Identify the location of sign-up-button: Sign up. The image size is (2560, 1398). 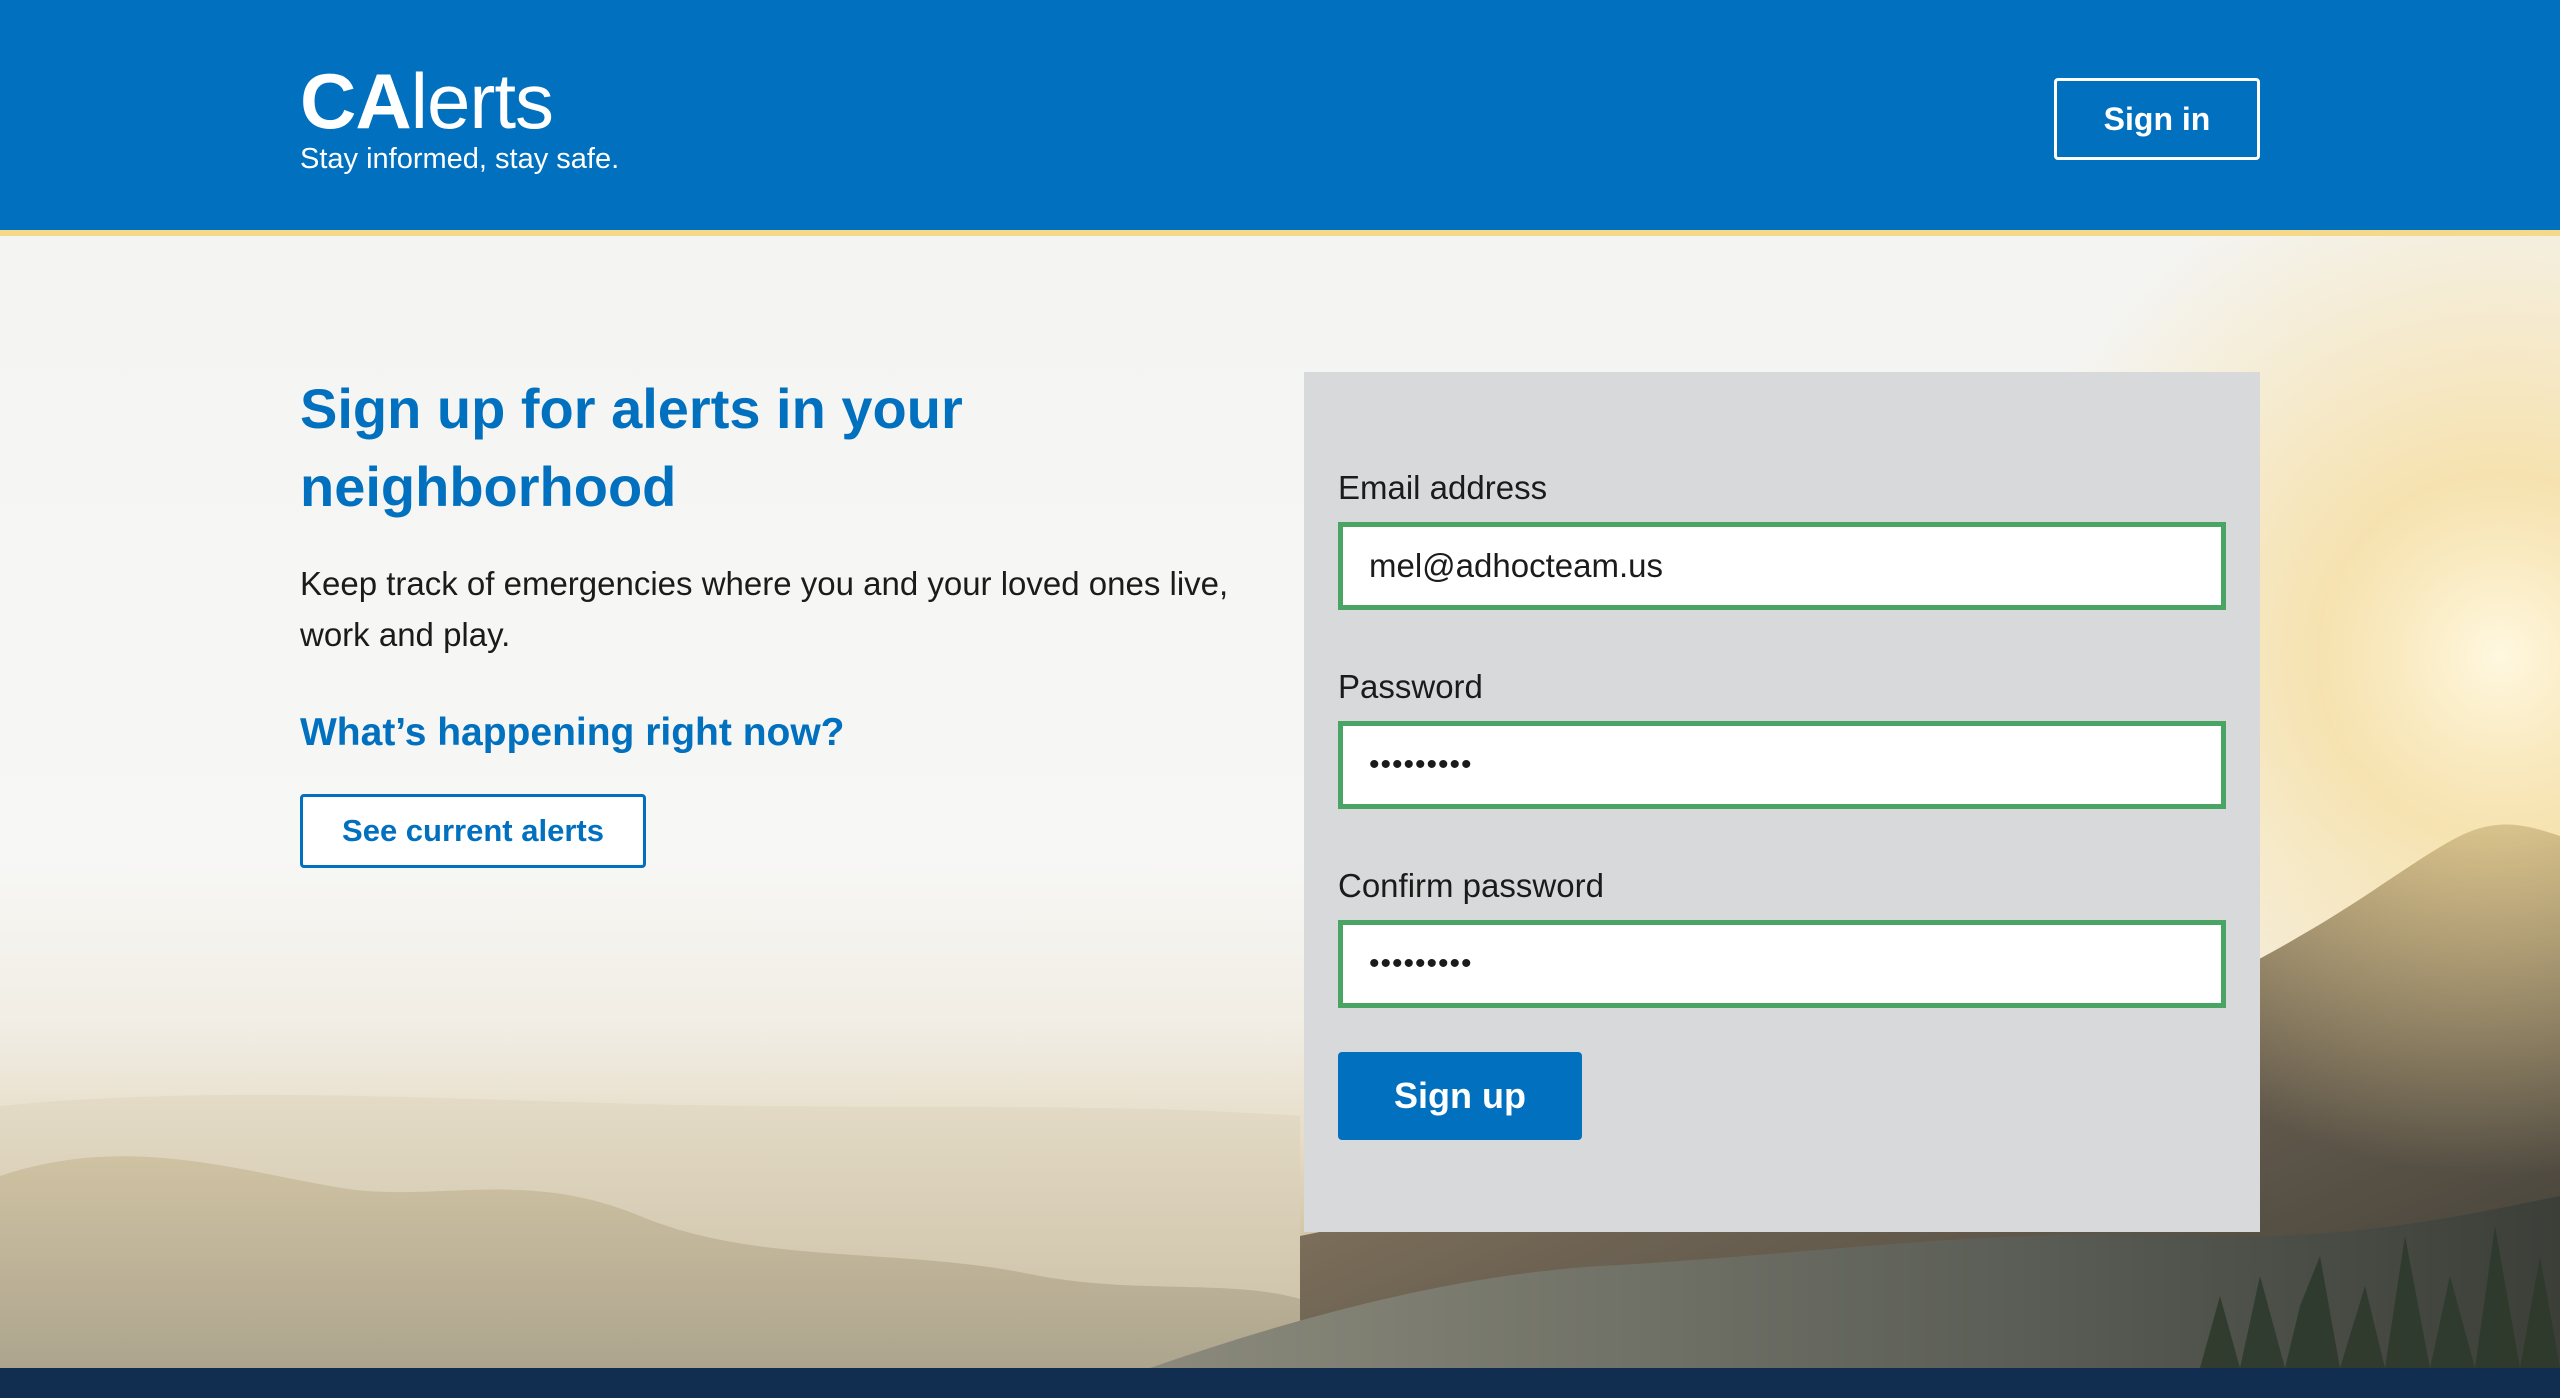
(1460, 1096).